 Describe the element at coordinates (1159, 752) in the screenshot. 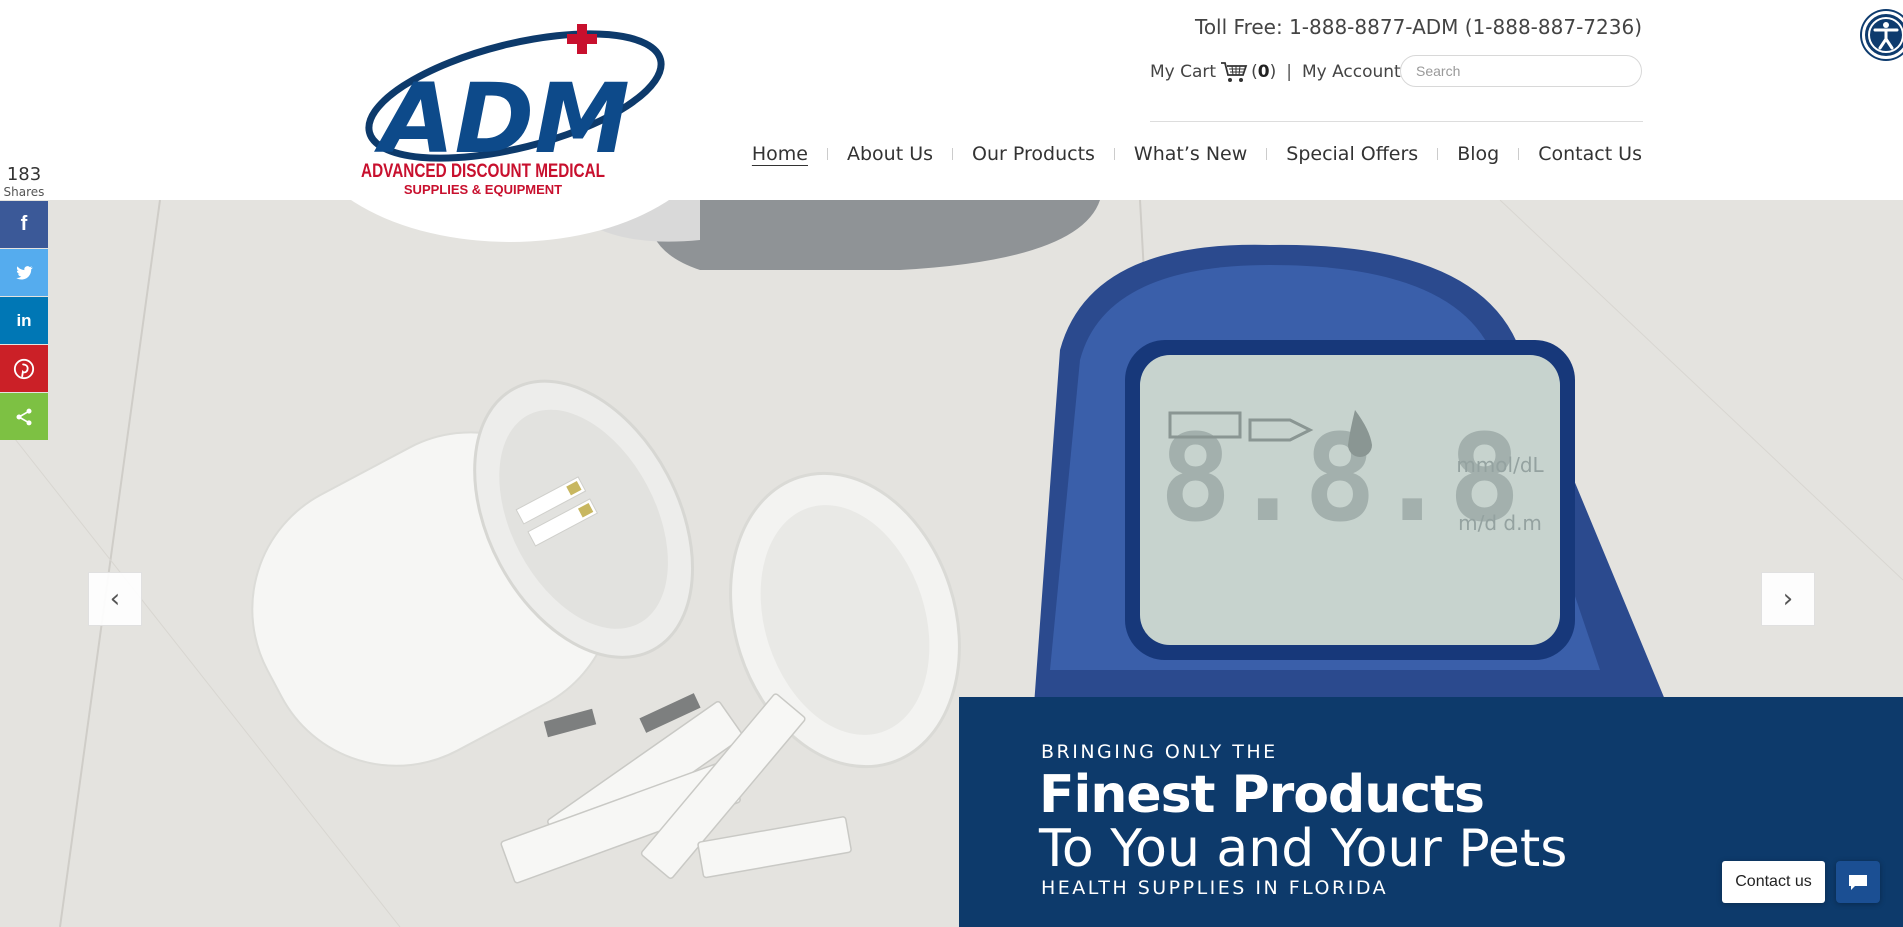

I see `promo-eyebrow: BRINGING ONLY THE` at that location.